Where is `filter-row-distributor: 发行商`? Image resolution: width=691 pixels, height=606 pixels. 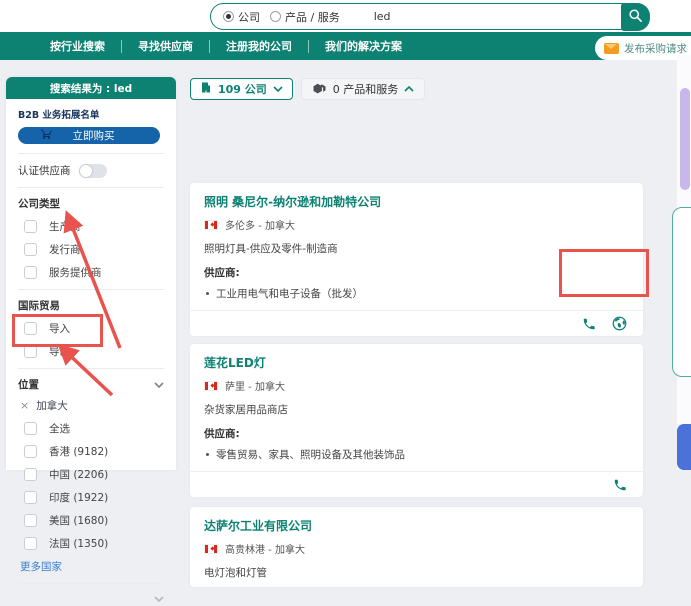
filter-row-distributor: 发行商 is located at coordinates (91, 249).